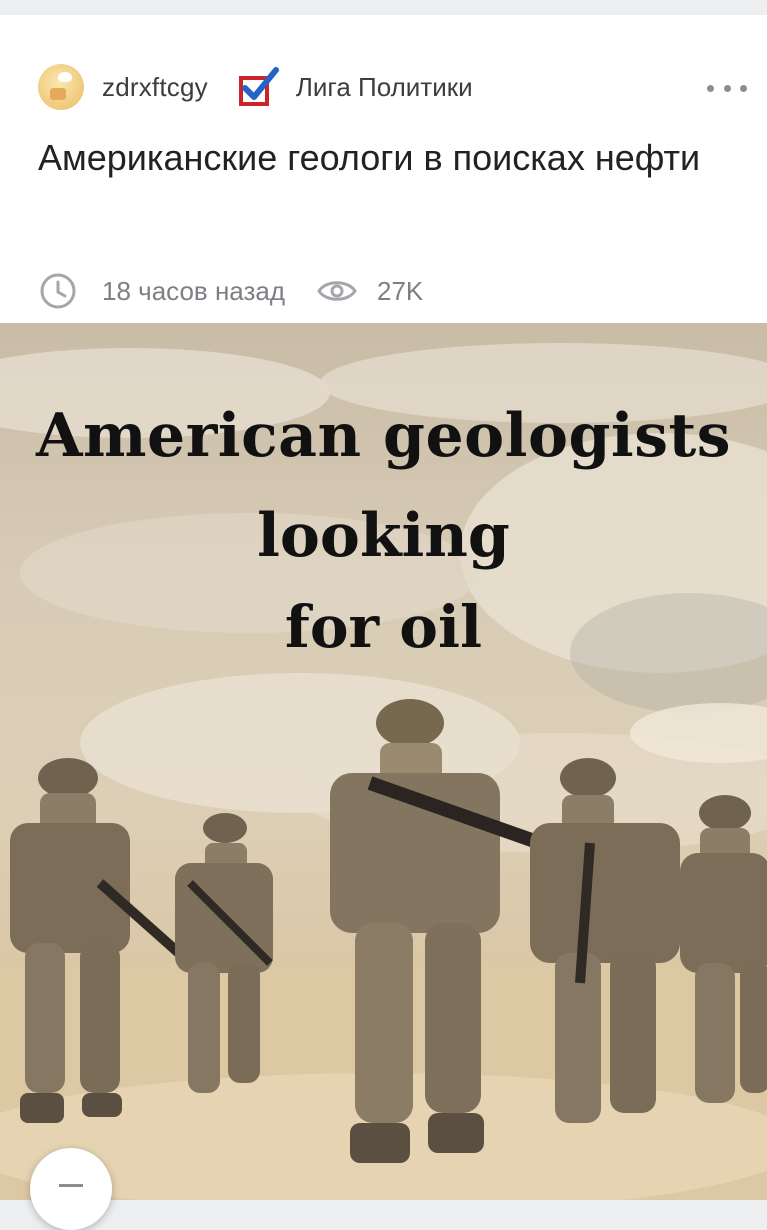  What do you see at coordinates (400, 290) in the screenshot?
I see `view-count: 27K` at bounding box center [400, 290].